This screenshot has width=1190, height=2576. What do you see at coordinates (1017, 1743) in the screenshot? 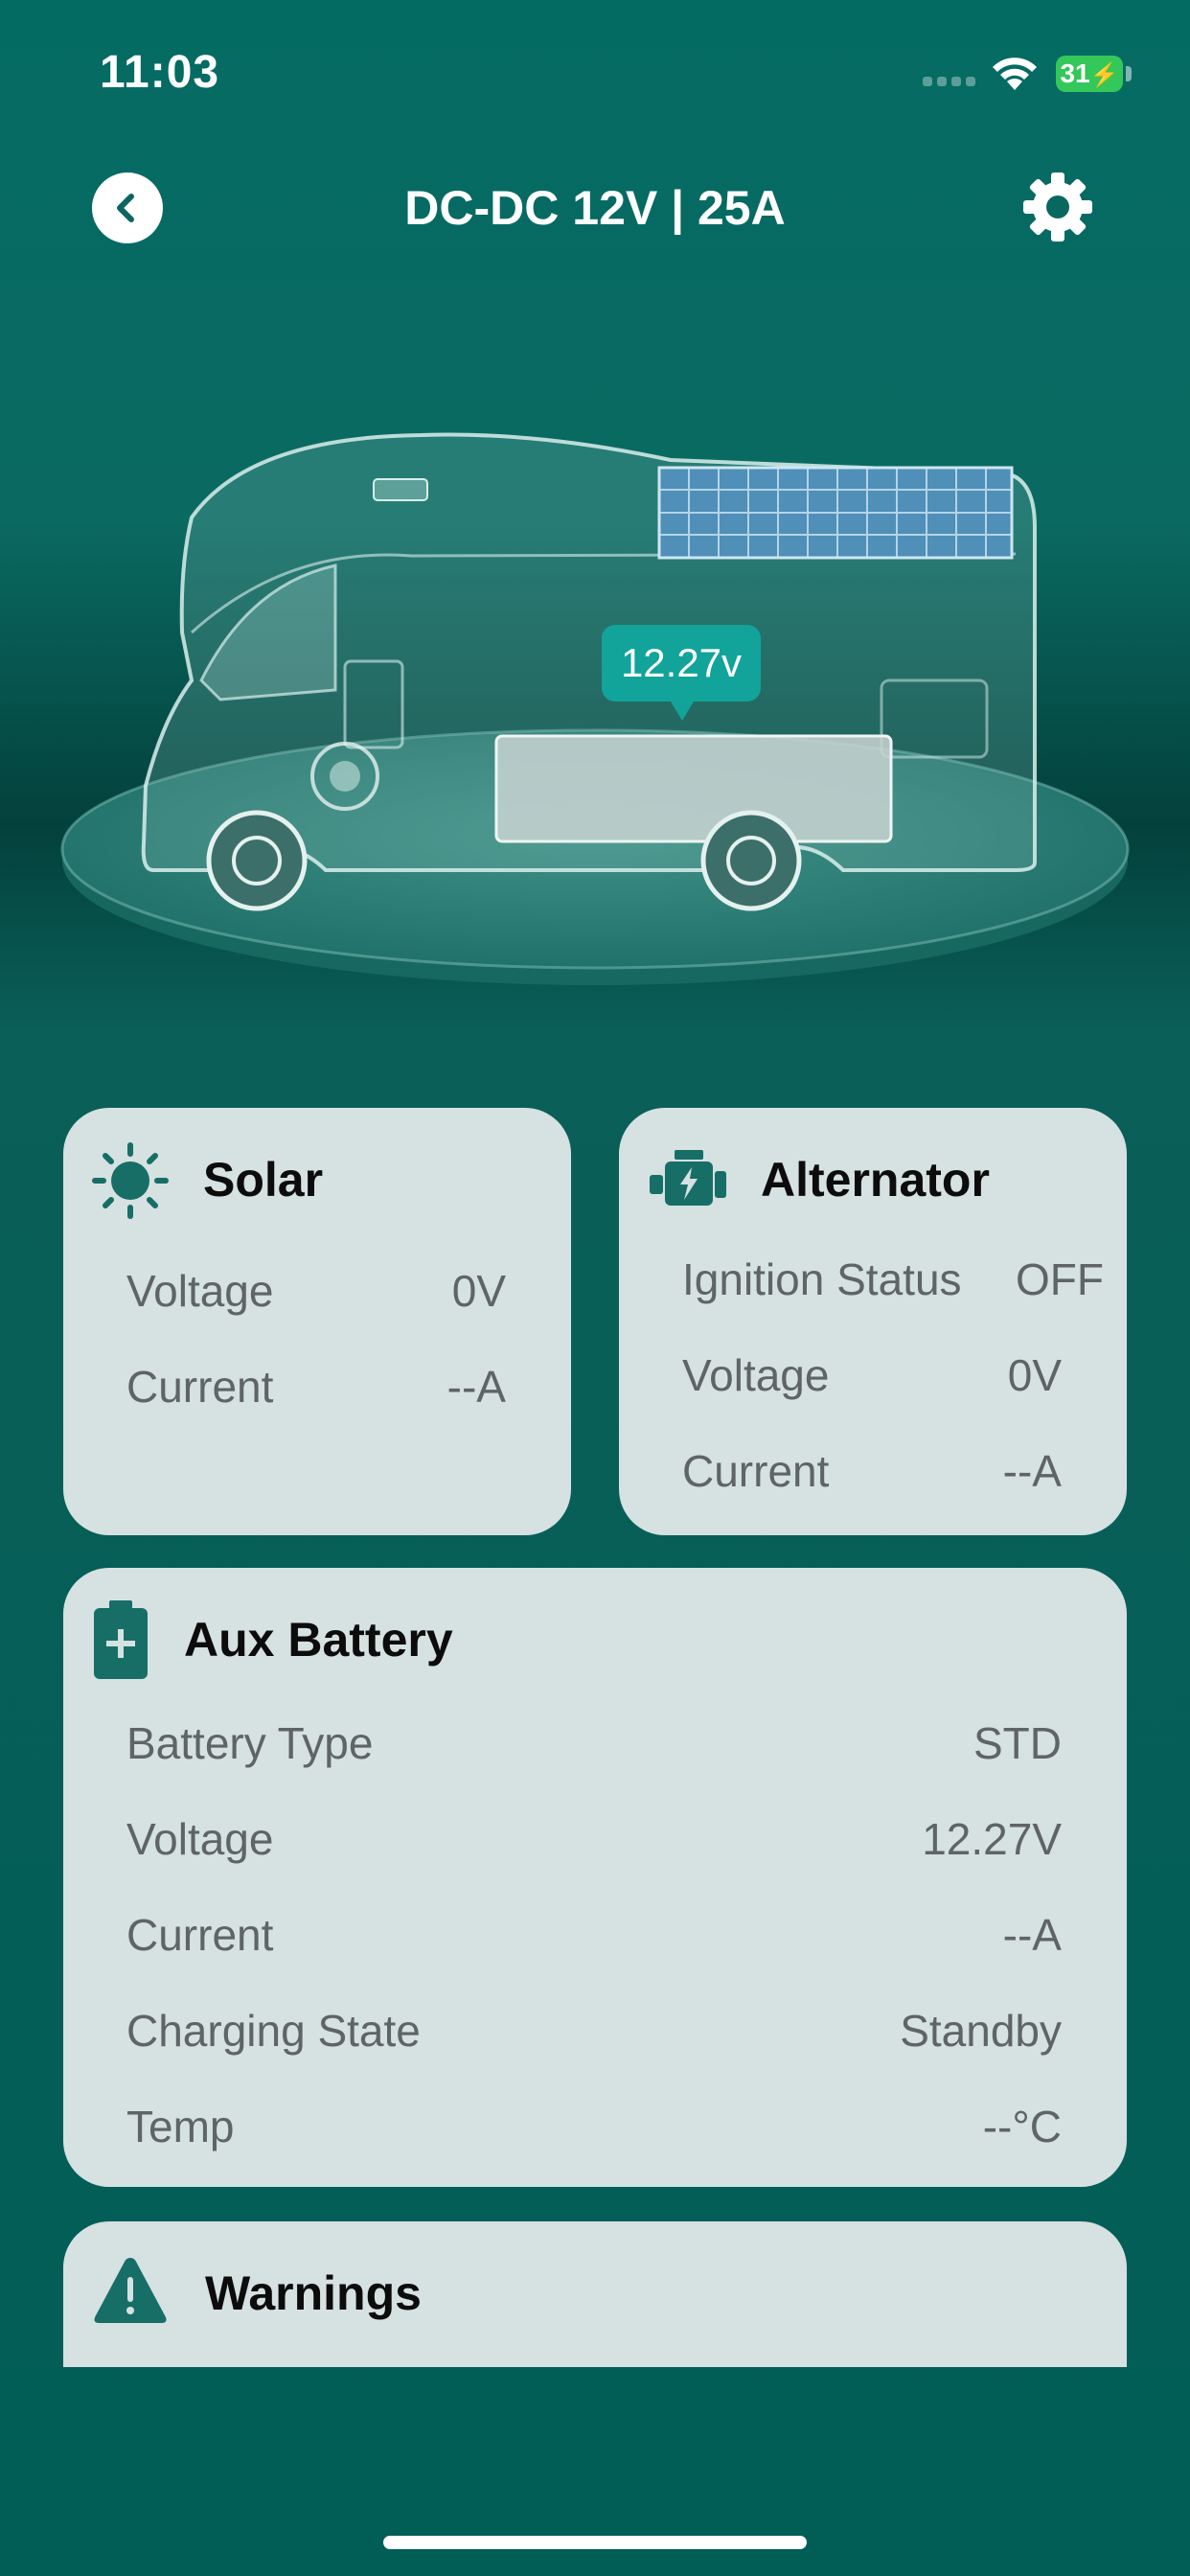
I see `row-value: STD` at bounding box center [1017, 1743].